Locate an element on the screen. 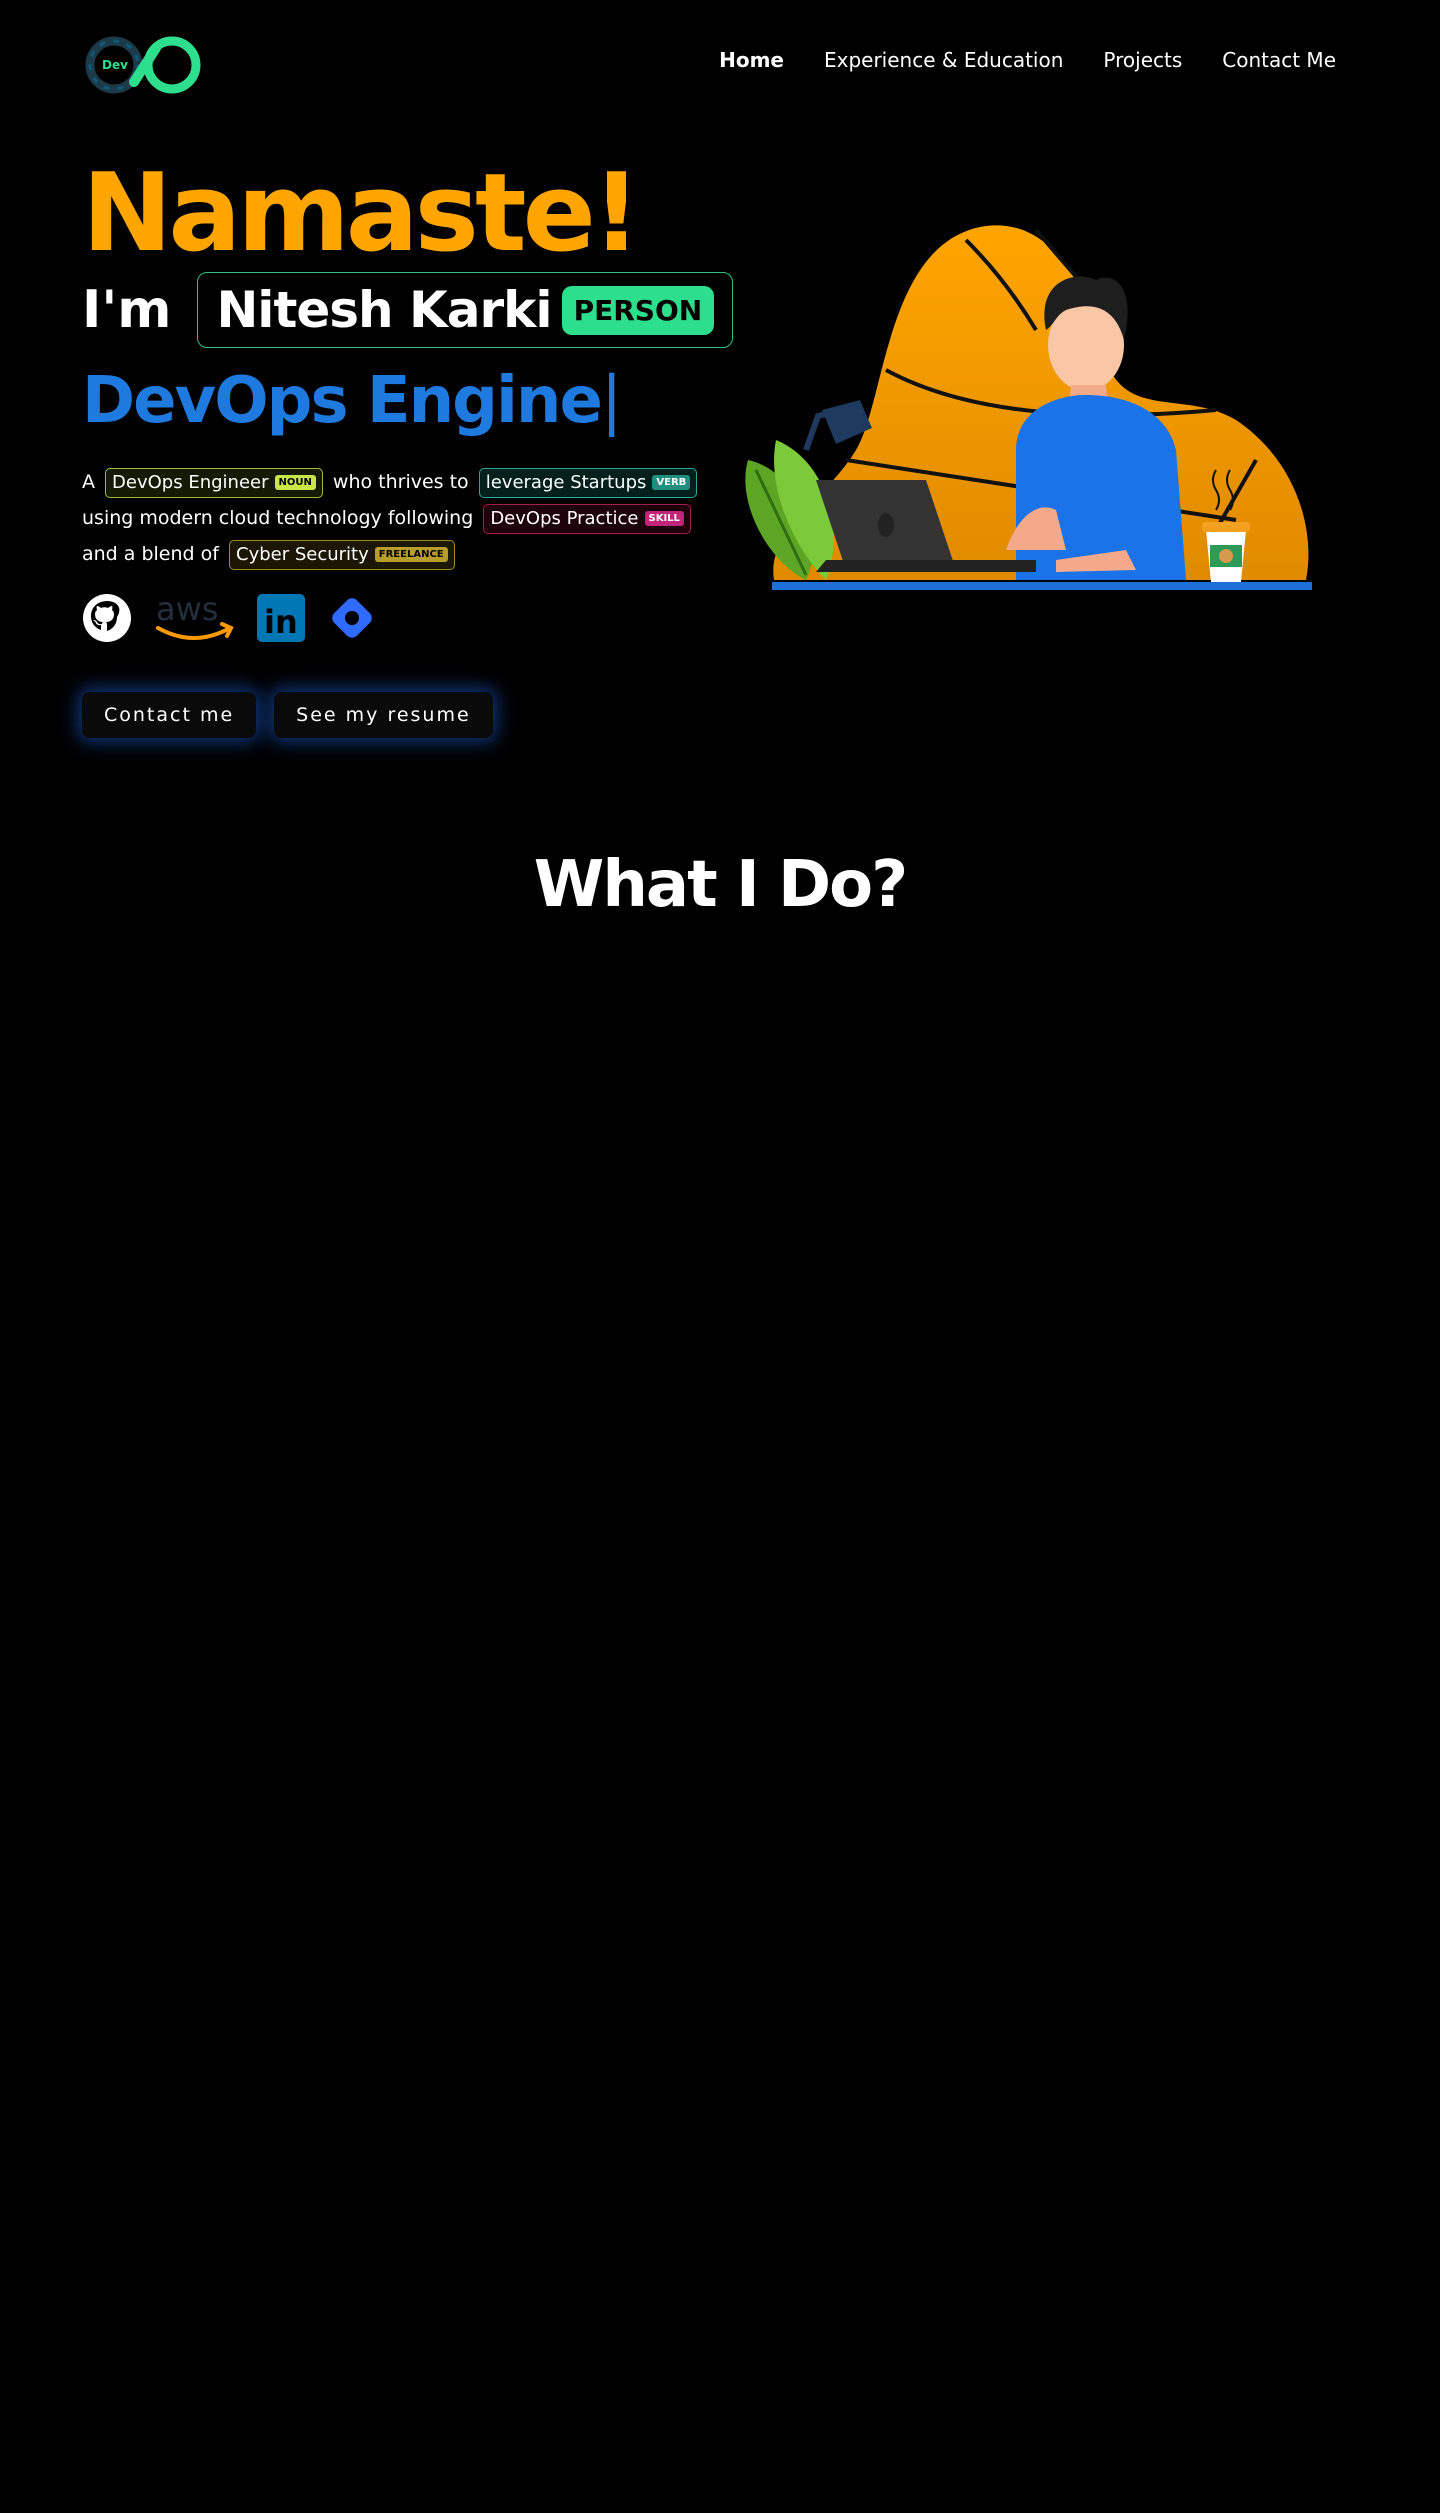 The image size is (1440, 2513). aws-icon: aws is located at coordinates (194, 619).